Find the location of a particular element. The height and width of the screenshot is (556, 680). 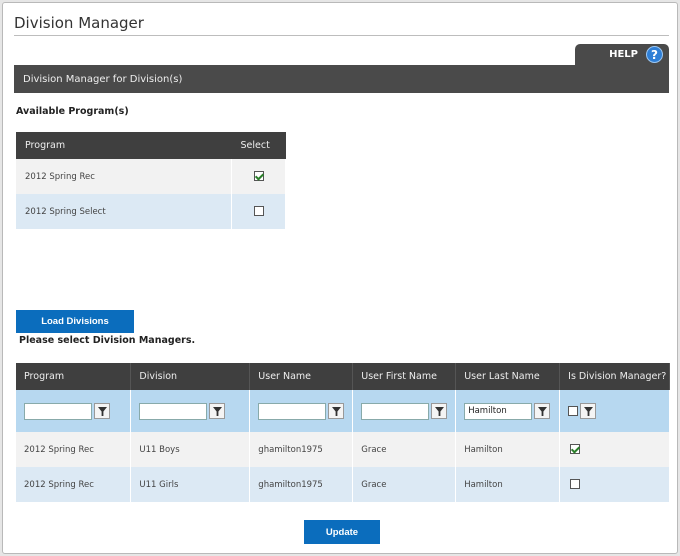

division-filter-input is located at coordinates (173, 411).